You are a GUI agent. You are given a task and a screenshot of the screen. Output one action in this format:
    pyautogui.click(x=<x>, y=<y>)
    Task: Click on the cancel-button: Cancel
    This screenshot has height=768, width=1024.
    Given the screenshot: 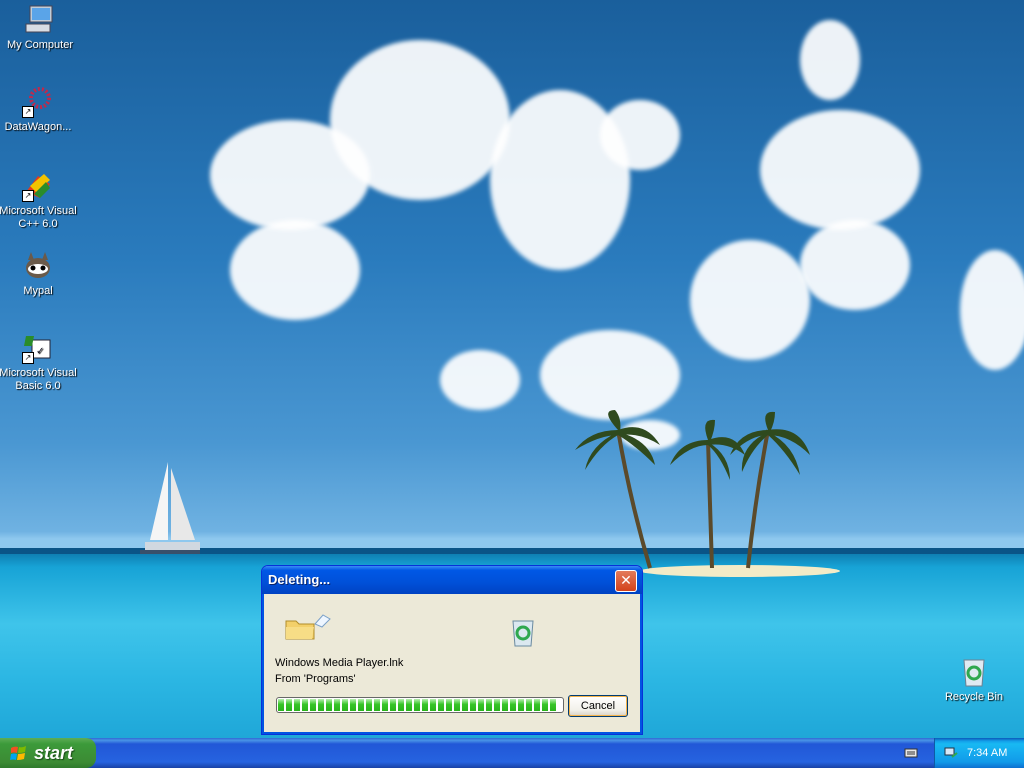 What is the action you would take?
    pyautogui.click(x=598, y=706)
    